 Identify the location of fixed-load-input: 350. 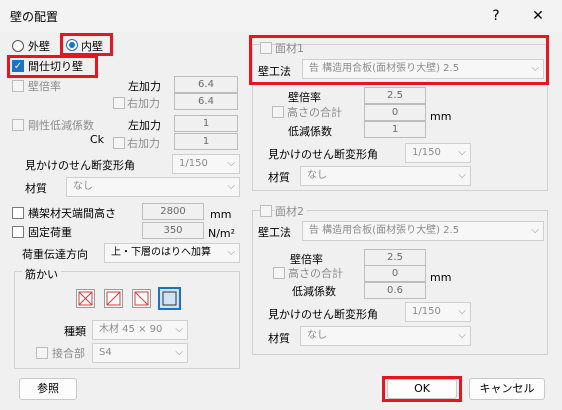
(173, 230).